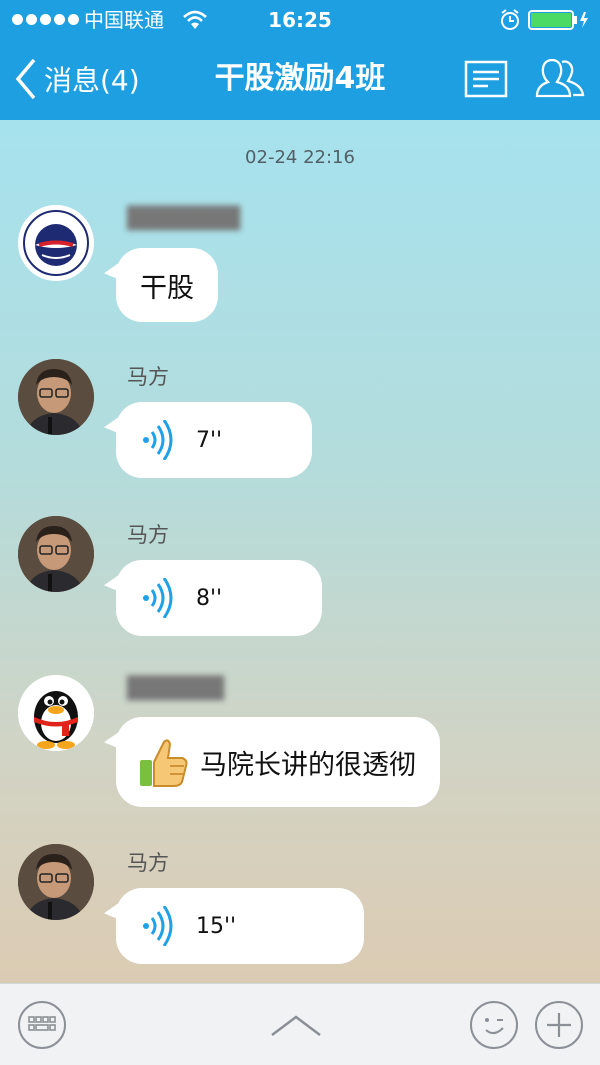 The height and width of the screenshot is (1065, 600). Describe the element at coordinates (184, 218) in the screenshot. I see `sender-name: ███████` at that location.